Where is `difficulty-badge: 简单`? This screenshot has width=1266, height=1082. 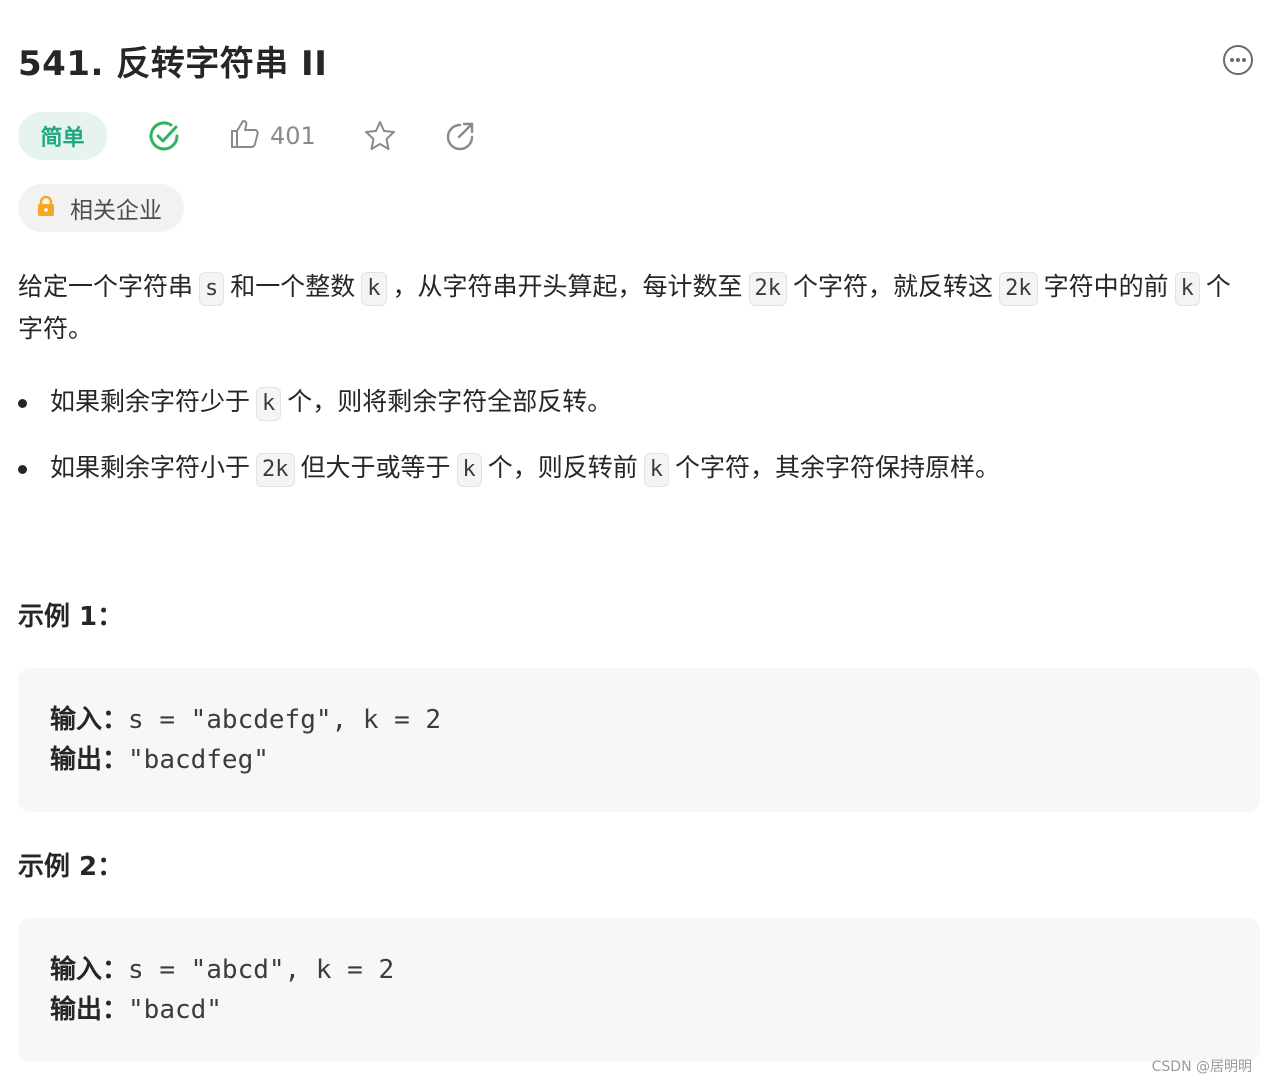 difficulty-badge: 简单 is located at coordinates (62, 136).